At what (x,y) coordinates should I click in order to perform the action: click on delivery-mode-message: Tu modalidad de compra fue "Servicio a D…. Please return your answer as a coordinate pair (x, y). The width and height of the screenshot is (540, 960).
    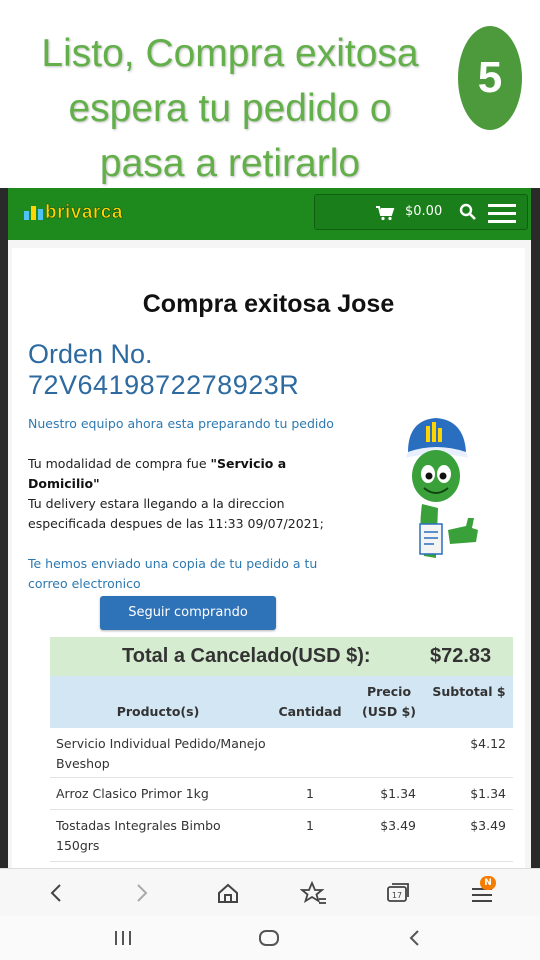
    Looking at the image, I should click on (193, 474).